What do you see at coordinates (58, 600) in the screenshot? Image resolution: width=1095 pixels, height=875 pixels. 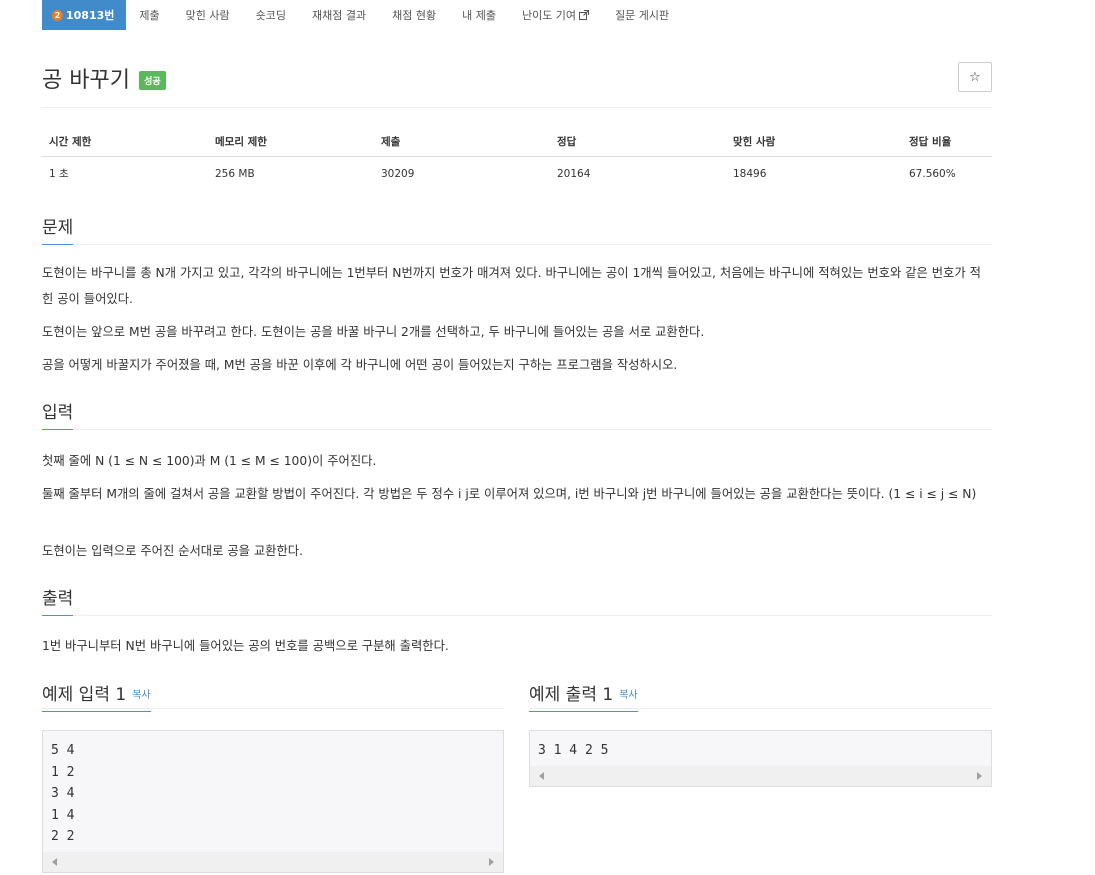 I see `output-heading: 출력` at bounding box center [58, 600].